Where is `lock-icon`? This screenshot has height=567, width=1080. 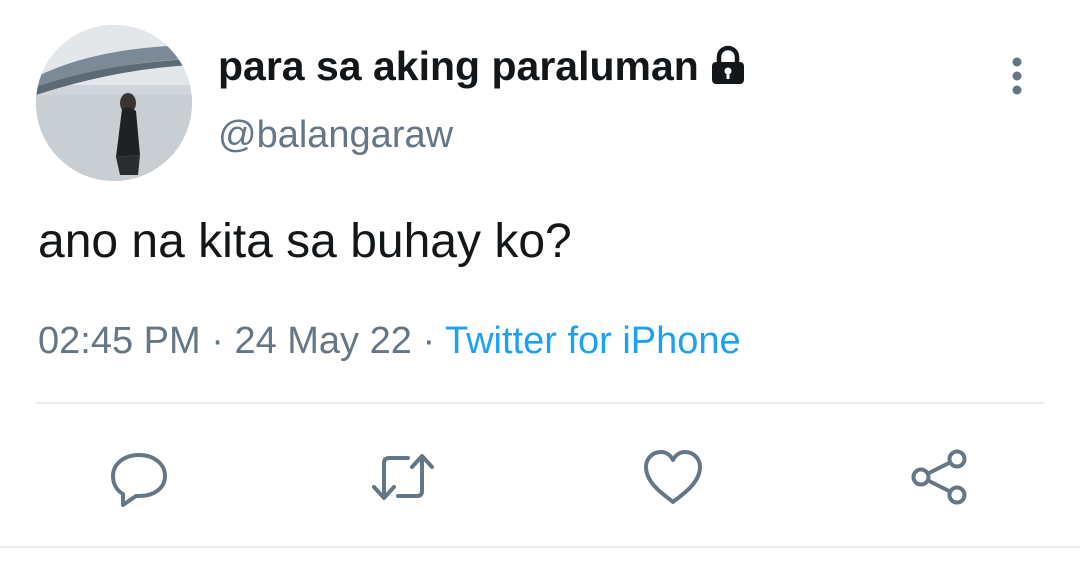
lock-icon is located at coordinates (728, 66).